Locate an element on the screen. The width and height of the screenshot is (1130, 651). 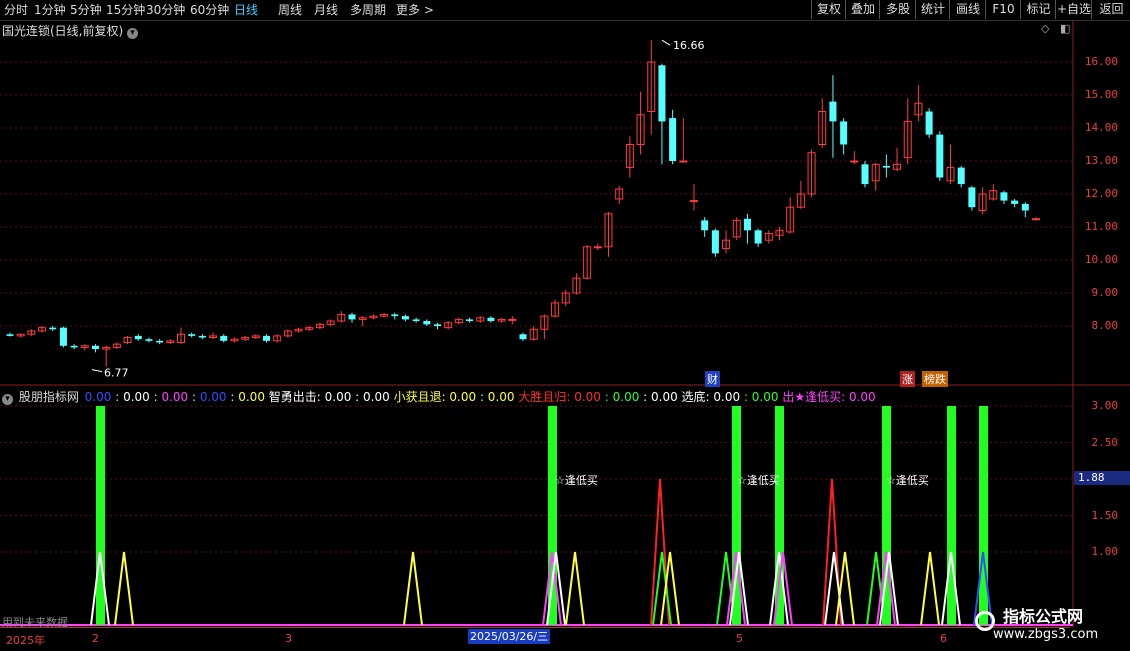
period-tab: 15分钟 is located at coordinates (125, 10).